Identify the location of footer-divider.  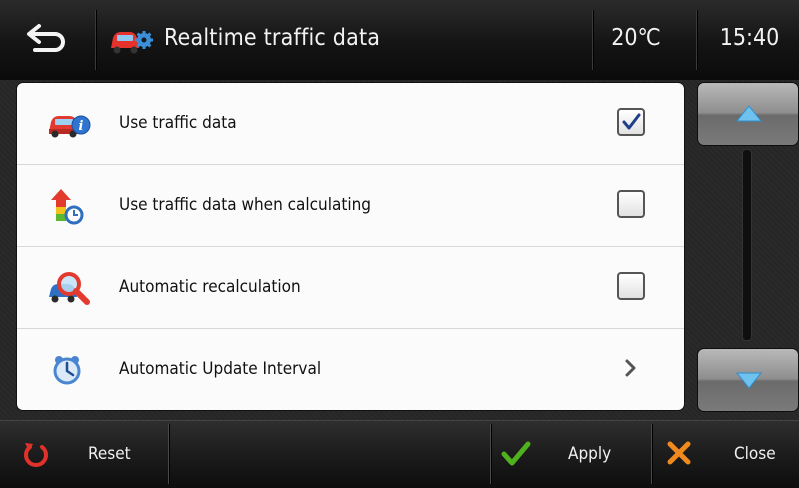
(168, 454).